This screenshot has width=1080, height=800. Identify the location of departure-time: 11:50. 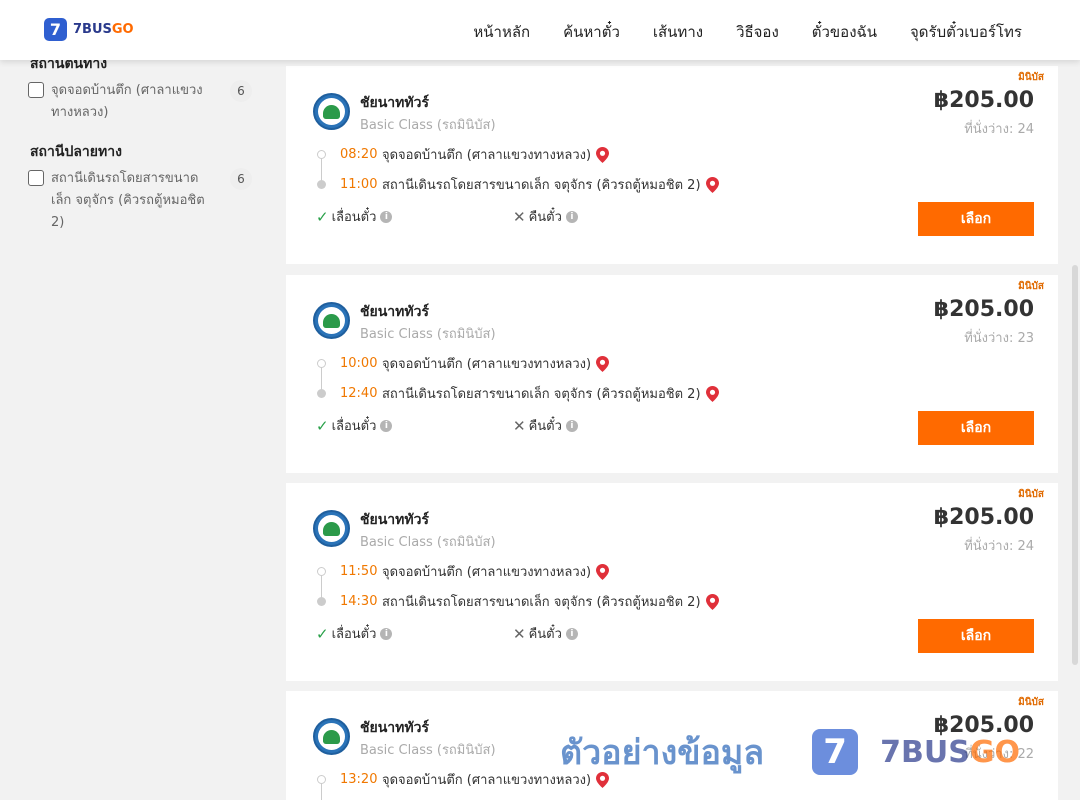
(359, 571).